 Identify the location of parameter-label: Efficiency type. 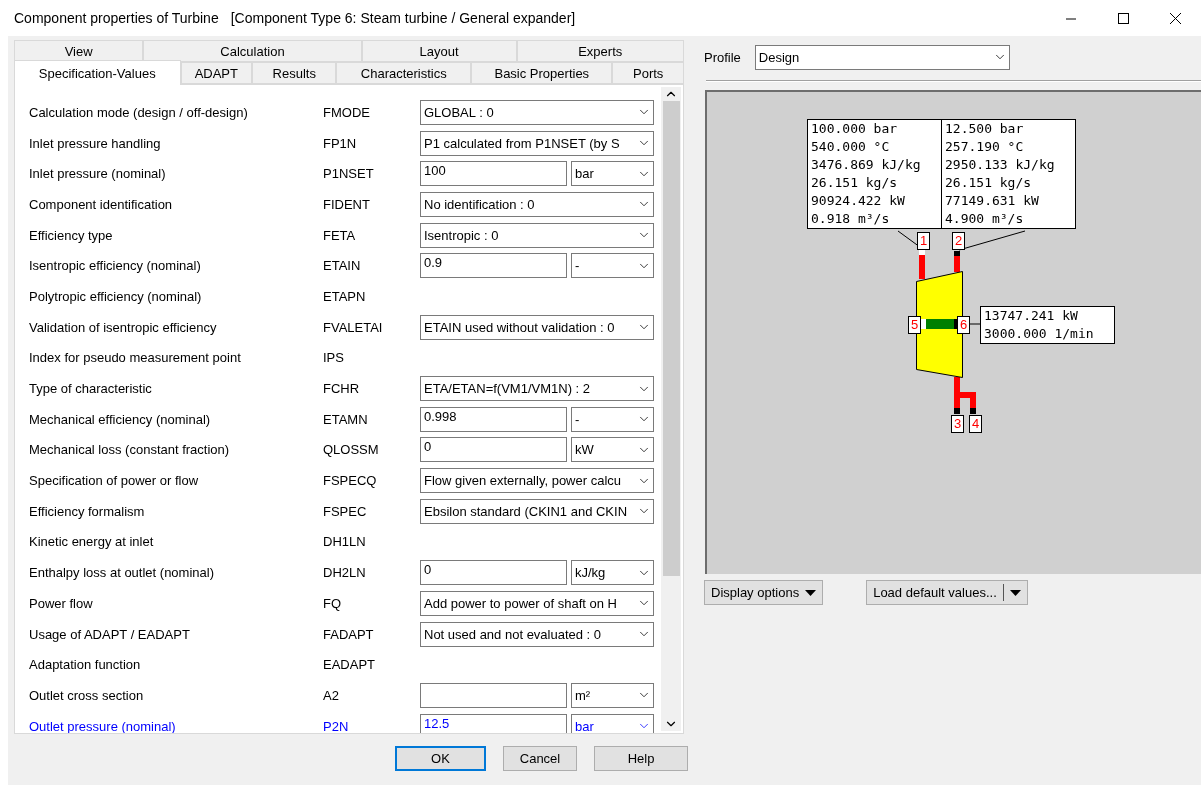
(71, 235).